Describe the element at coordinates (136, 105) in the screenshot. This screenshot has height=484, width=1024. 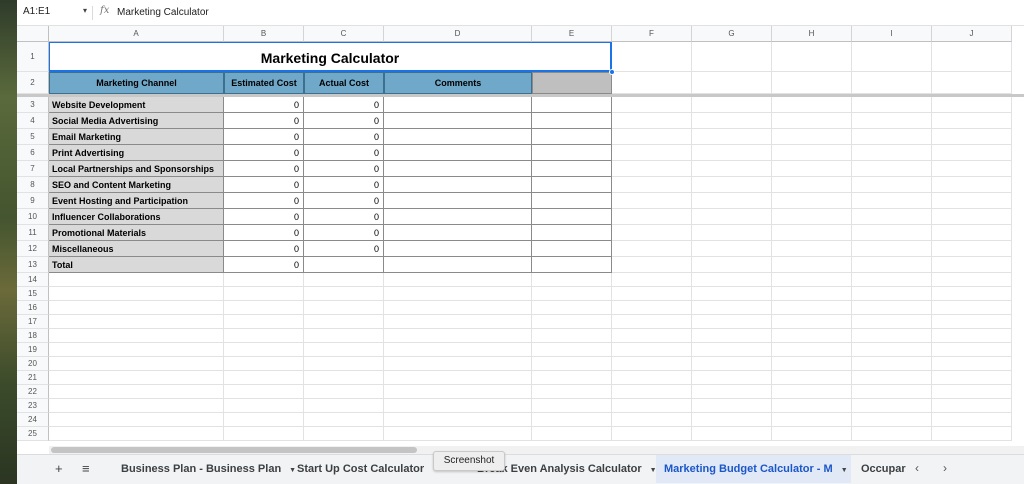
I see `channel-name: Website Development` at that location.